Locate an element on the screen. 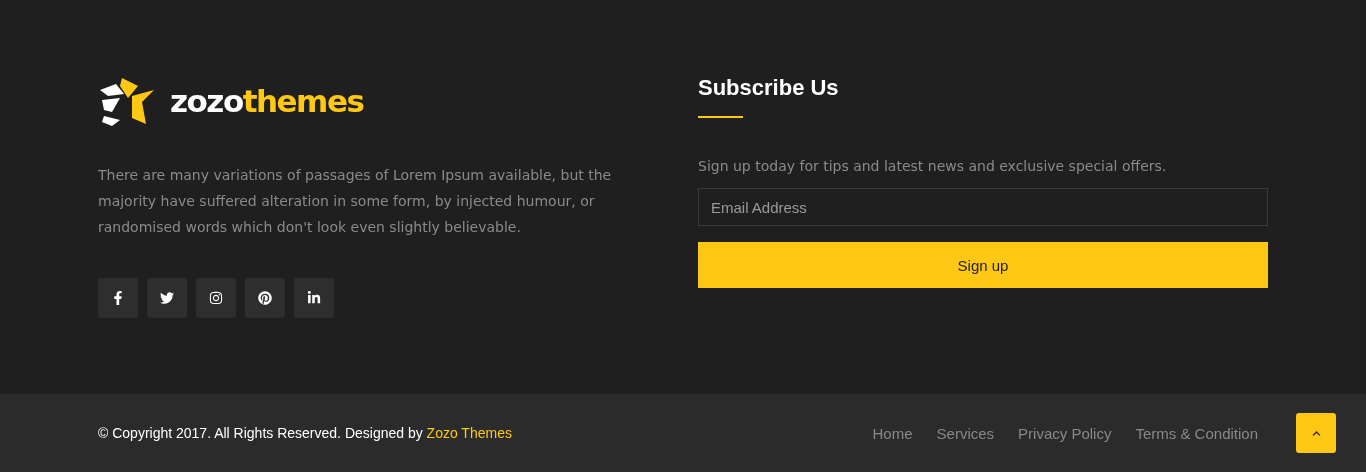 The height and width of the screenshot is (472, 1366). email-field: Email Address is located at coordinates (983, 207).